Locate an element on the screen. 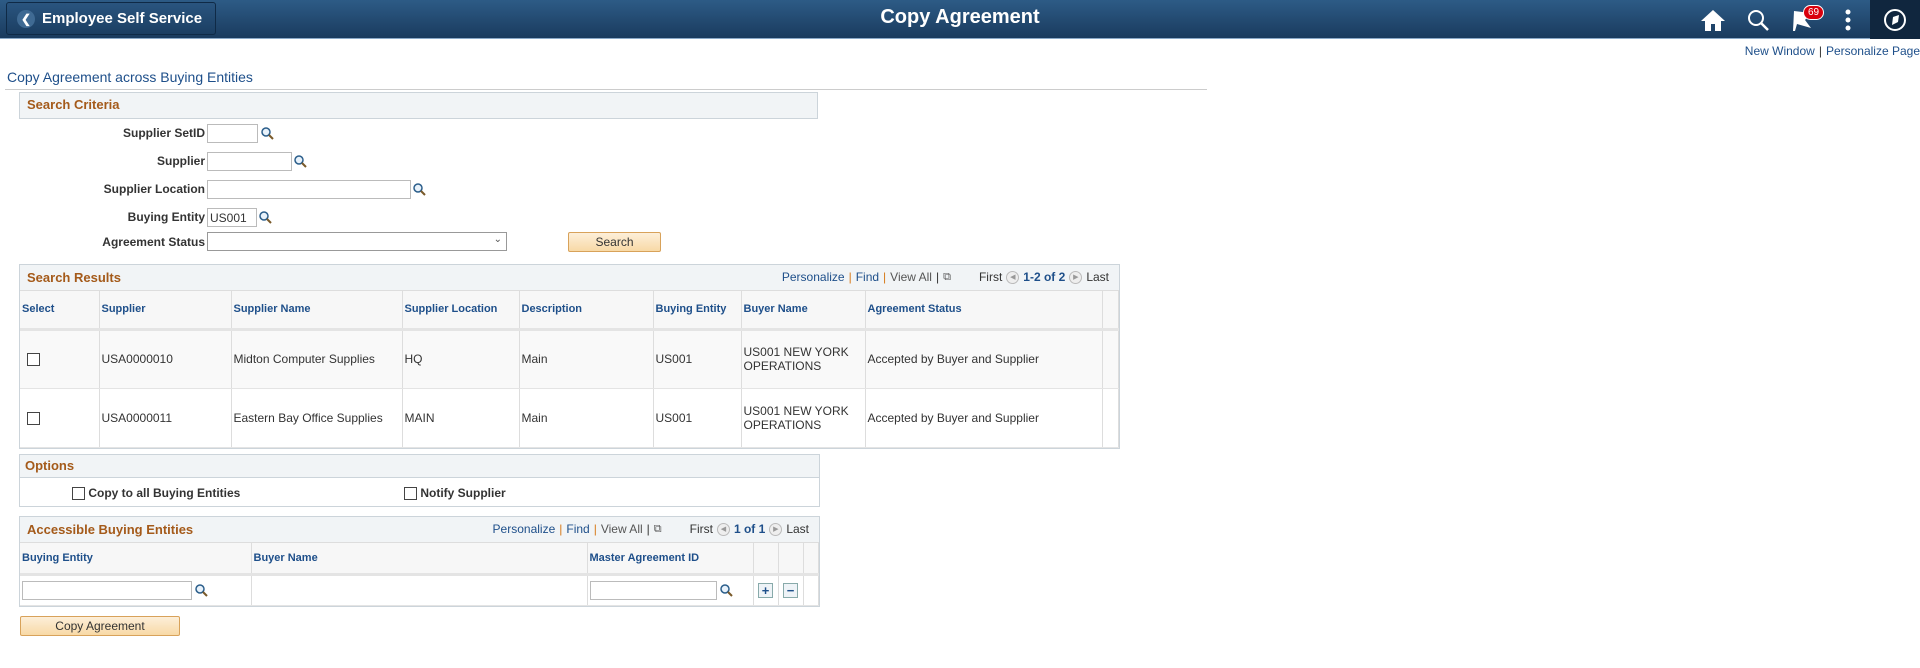 The width and height of the screenshot is (1920, 668). col-supplier-location: Supplier Location is located at coordinates (461, 311).